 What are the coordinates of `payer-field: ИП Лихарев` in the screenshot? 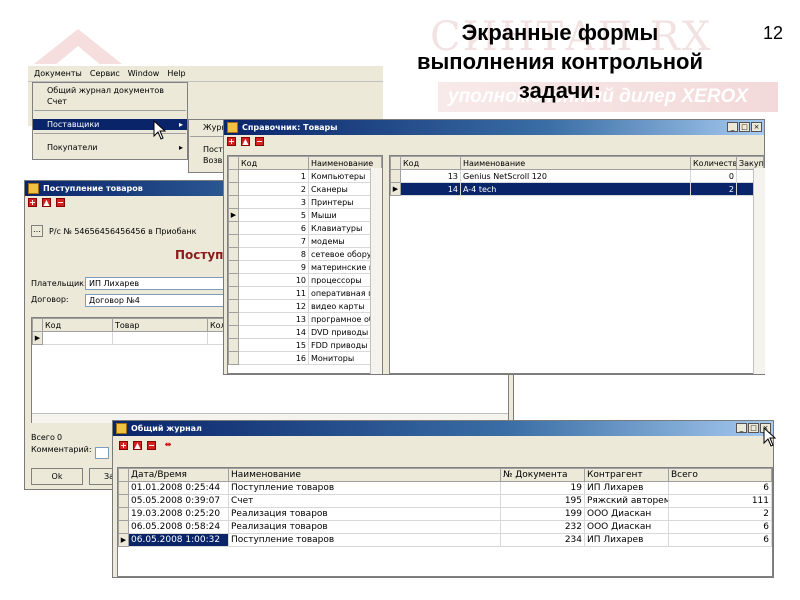 It's located at (155, 283).